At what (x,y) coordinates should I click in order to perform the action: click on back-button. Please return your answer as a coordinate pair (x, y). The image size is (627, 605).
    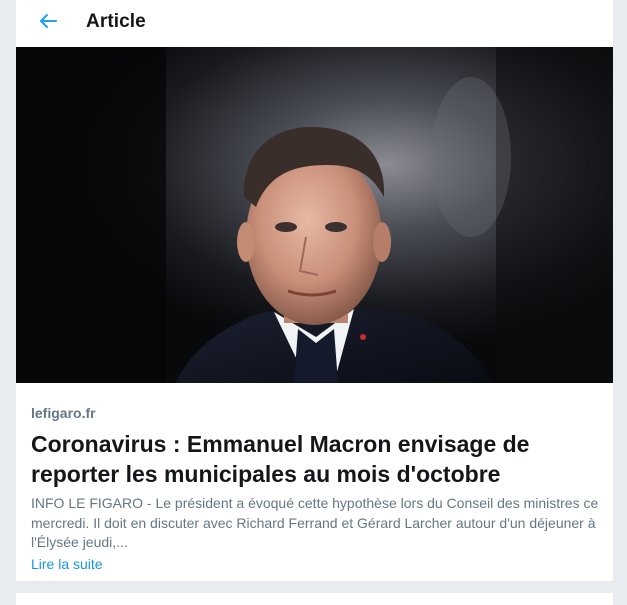
    Looking at the image, I should click on (48, 21).